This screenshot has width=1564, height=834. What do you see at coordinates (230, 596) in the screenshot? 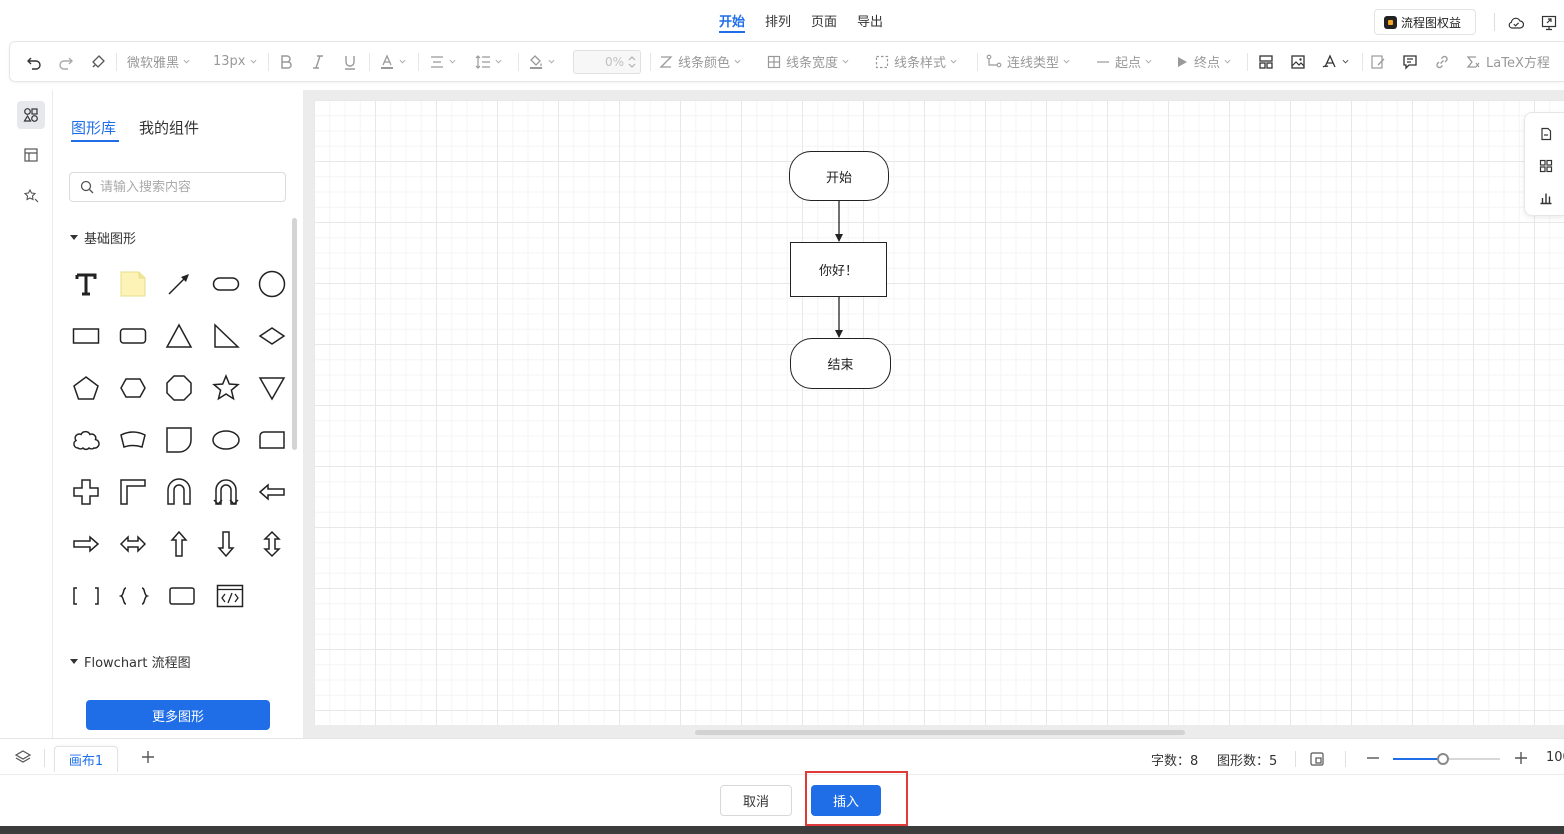
I see `shape-code-block` at bounding box center [230, 596].